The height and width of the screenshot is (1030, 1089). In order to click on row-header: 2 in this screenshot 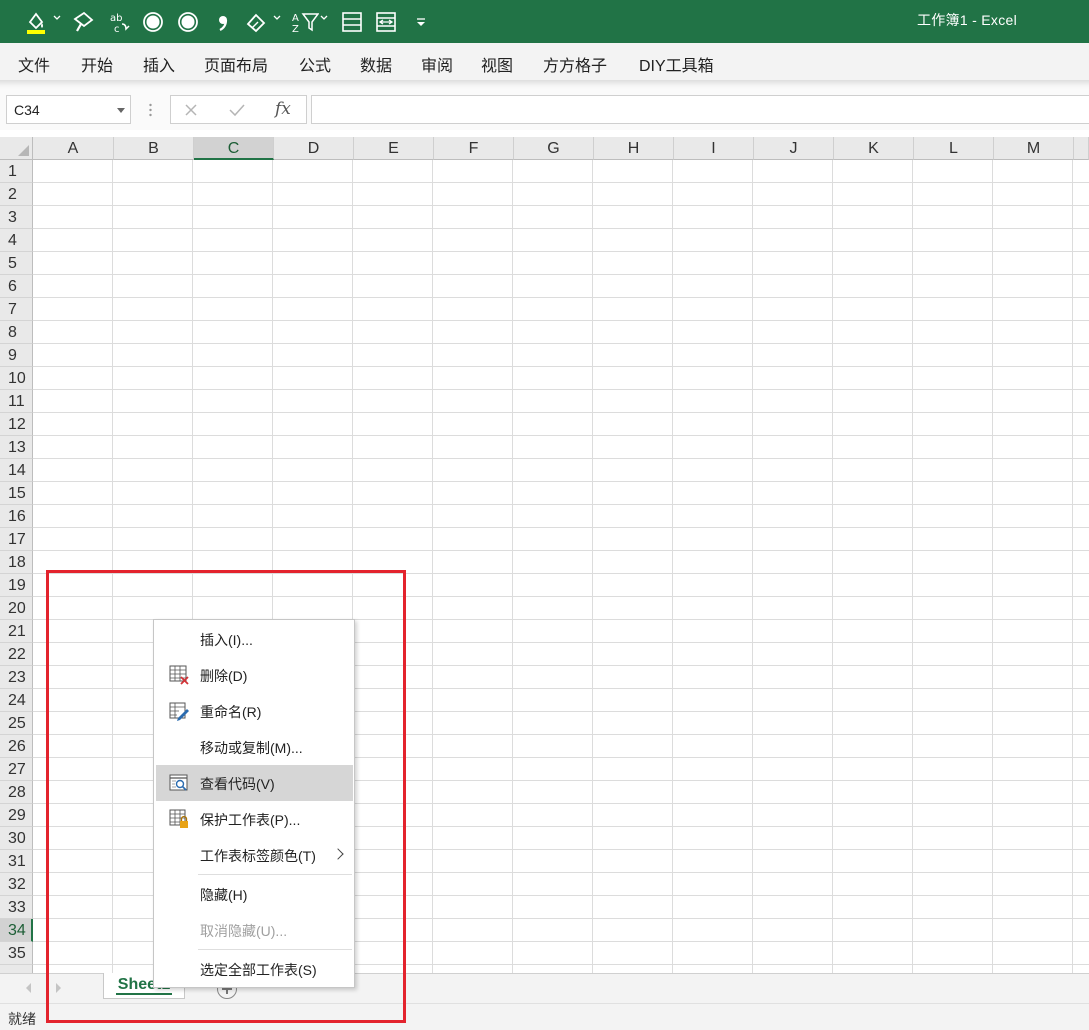, I will do `click(16, 194)`.